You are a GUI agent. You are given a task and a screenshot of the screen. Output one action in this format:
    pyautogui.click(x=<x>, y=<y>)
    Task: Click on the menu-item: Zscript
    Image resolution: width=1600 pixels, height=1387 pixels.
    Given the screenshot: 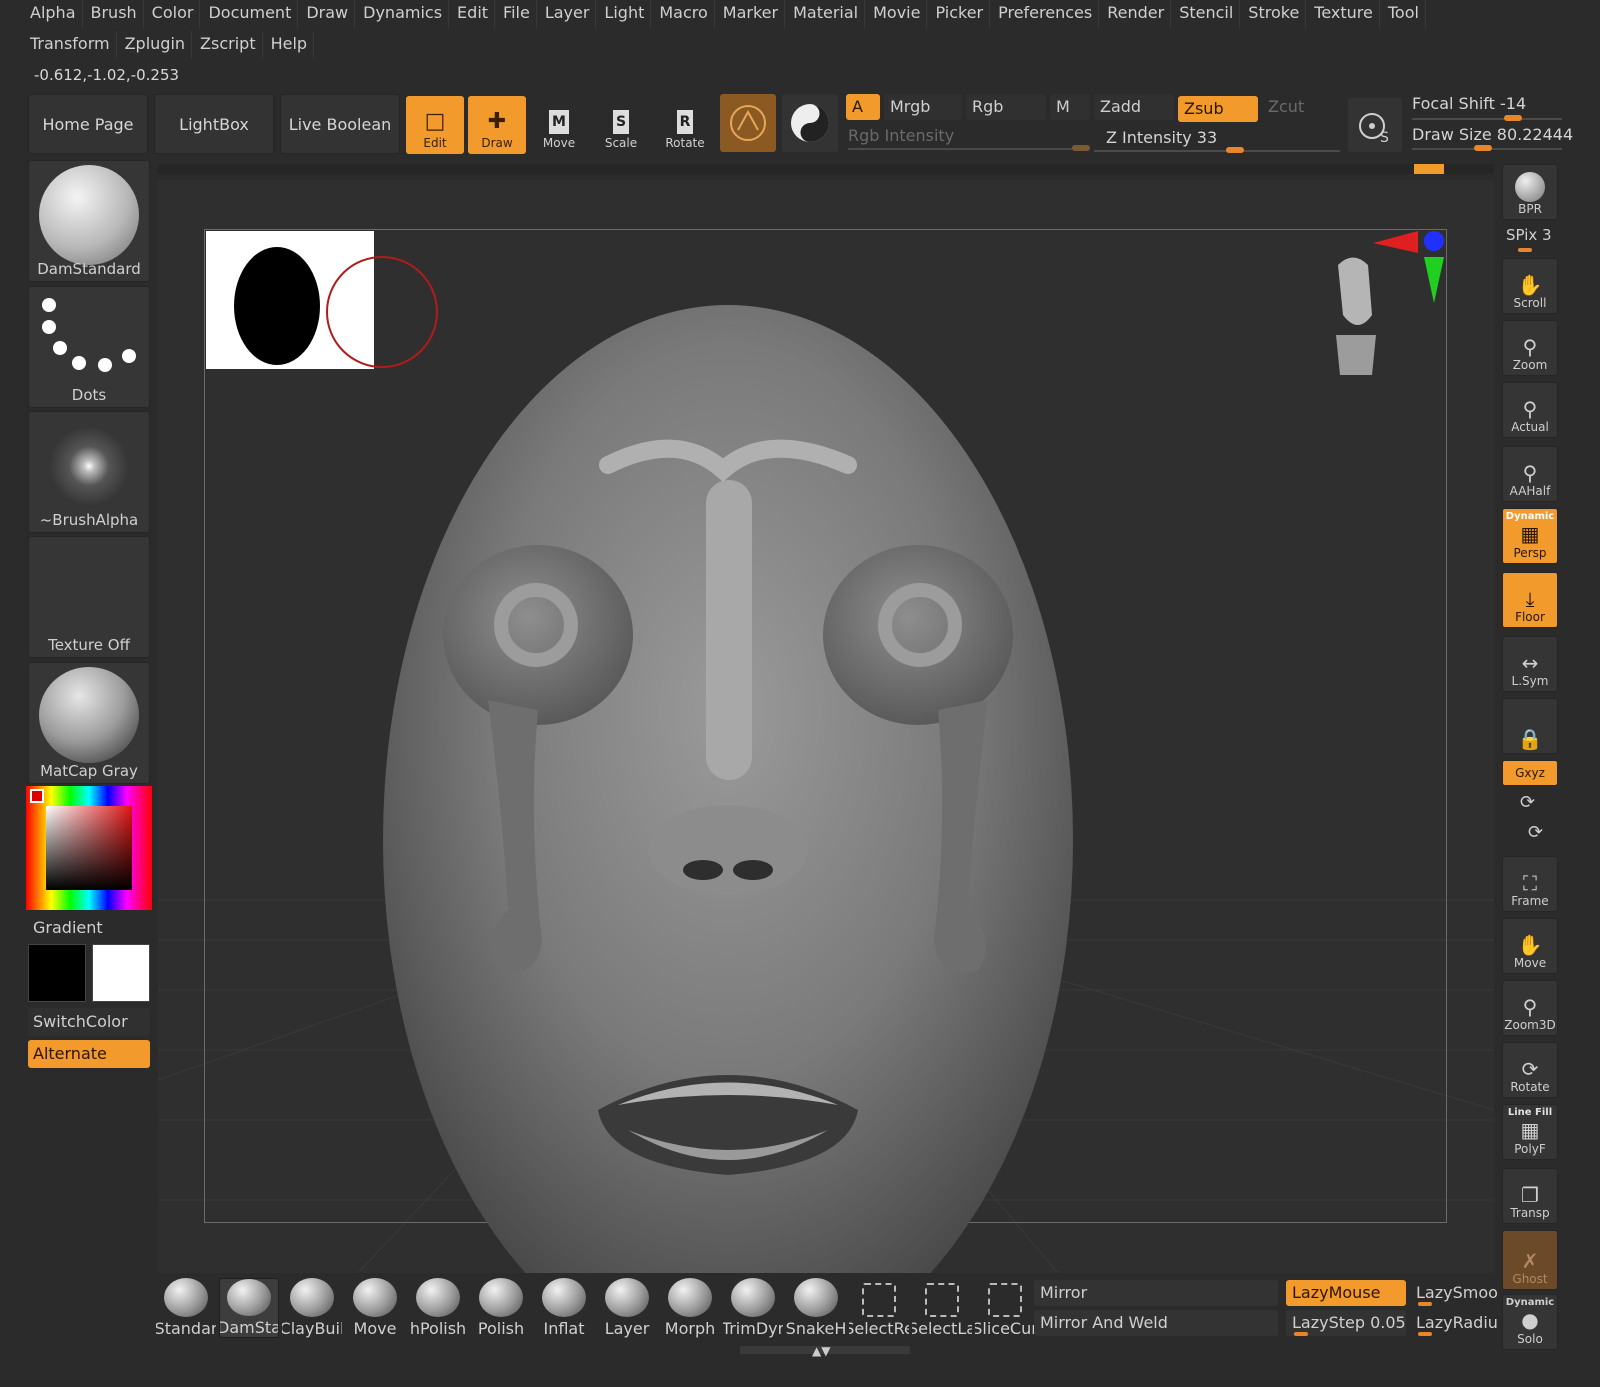 What is the action you would take?
    pyautogui.click(x=228, y=45)
    